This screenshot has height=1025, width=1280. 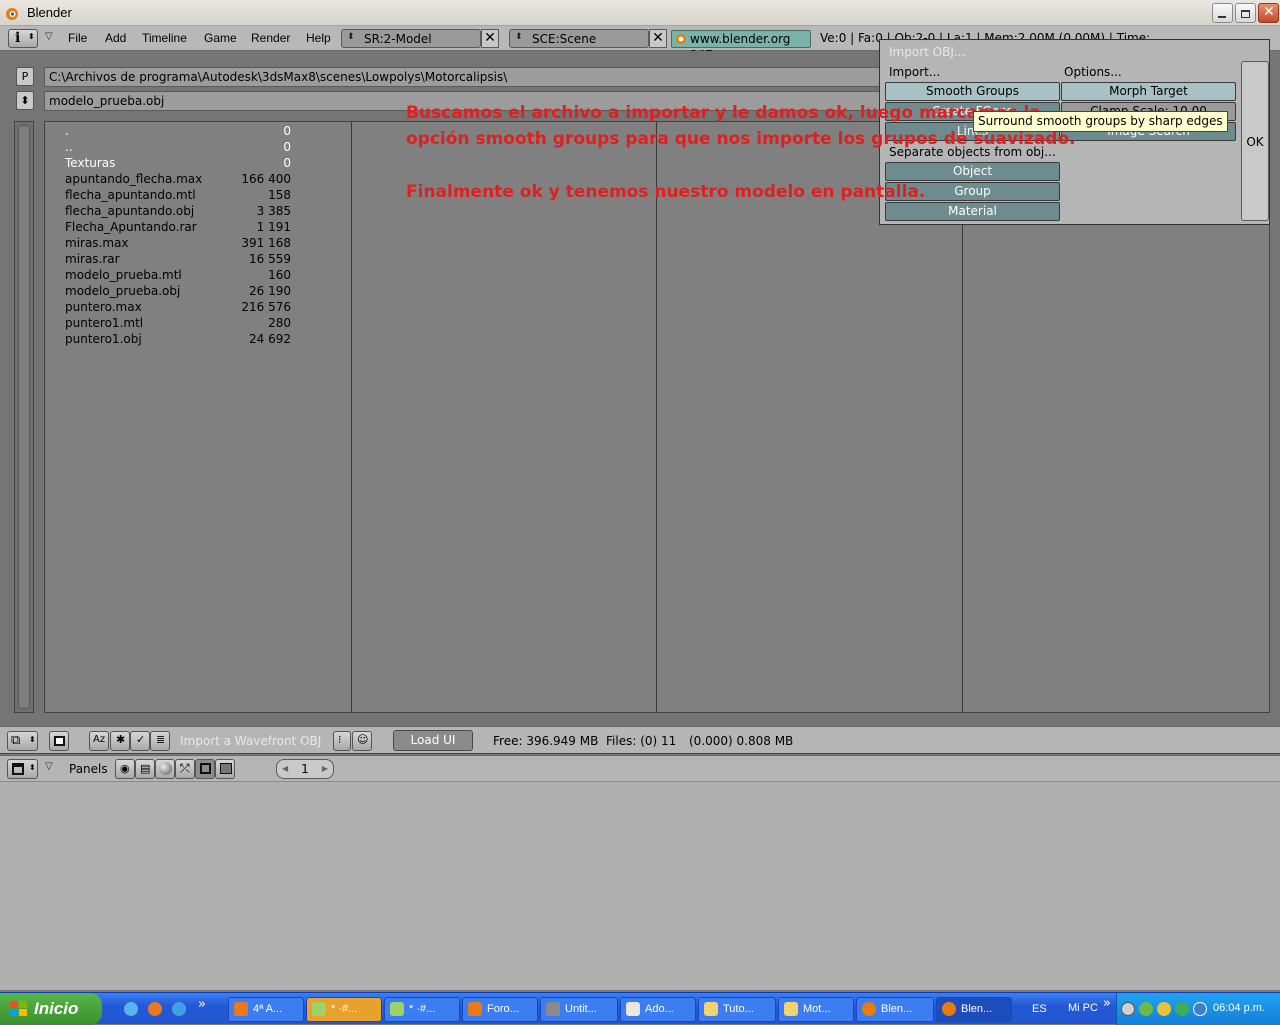 I want to click on tray-collapse-icon, so click(x=1128, y=1009).